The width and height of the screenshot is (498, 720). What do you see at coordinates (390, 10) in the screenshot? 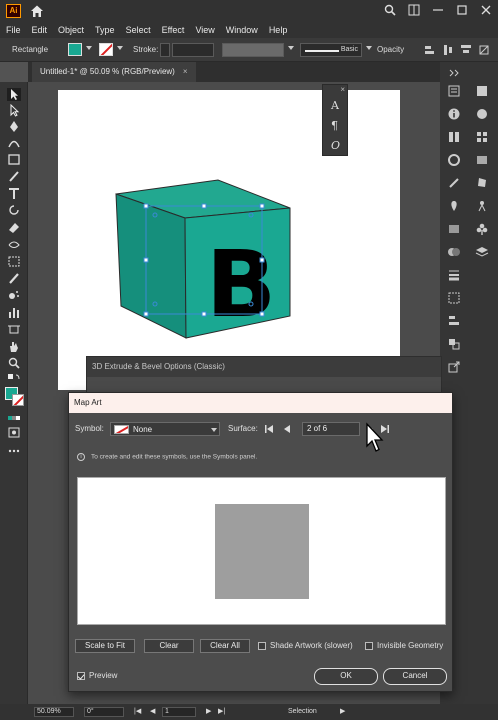
I see `search-icon` at bounding box center [390, 10].